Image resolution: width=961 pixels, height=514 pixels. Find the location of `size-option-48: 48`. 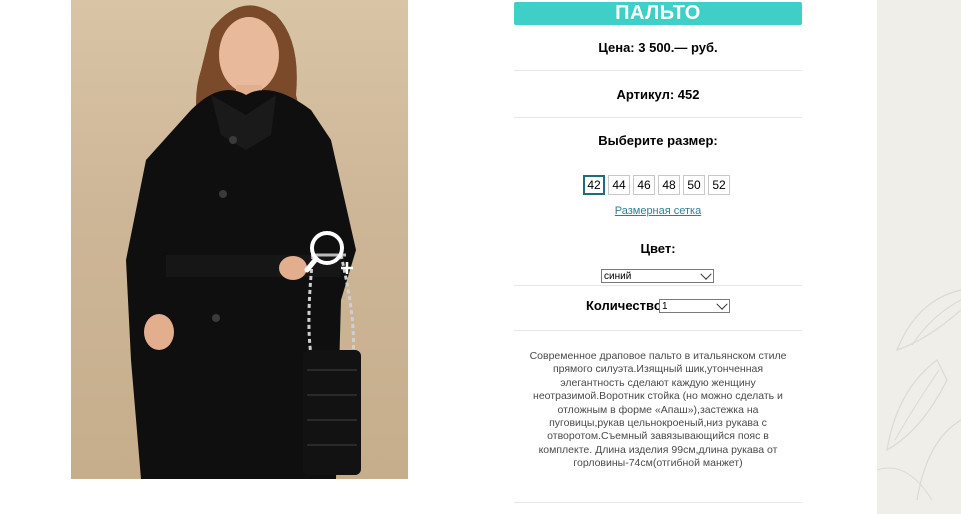

size-option-48: 48 is located at coordinates (669, 185).